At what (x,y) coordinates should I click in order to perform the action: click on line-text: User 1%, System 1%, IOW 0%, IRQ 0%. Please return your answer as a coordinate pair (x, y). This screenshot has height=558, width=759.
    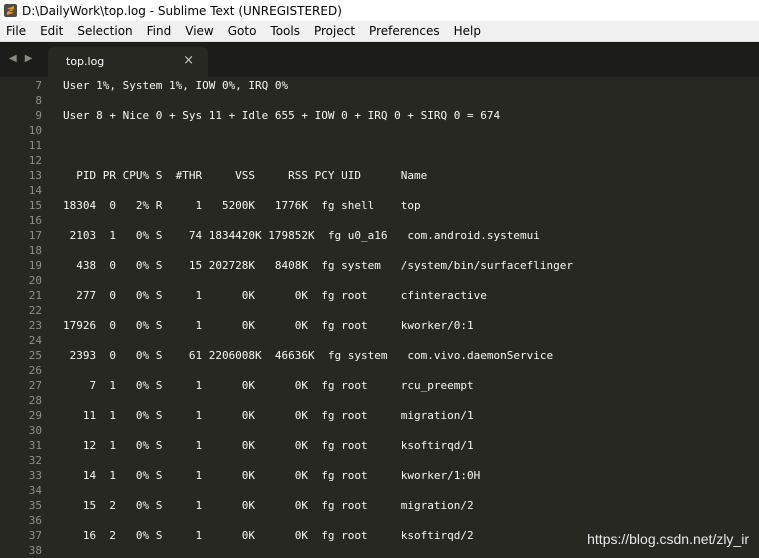
    Looking at the image, I should click on (176, 85).